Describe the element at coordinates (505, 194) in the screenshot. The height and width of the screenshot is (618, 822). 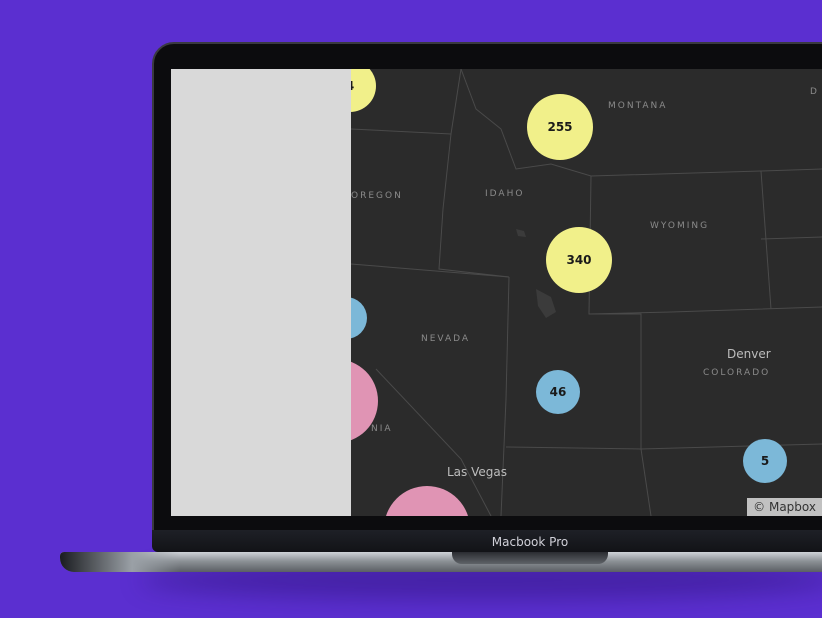
I see `state-label: IDAHO` at that location.